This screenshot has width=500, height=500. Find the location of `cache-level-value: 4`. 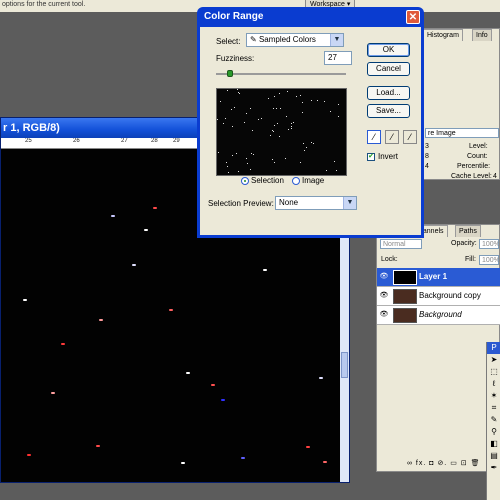

cache-level-value: 4 is located at coordinates (495, 176).